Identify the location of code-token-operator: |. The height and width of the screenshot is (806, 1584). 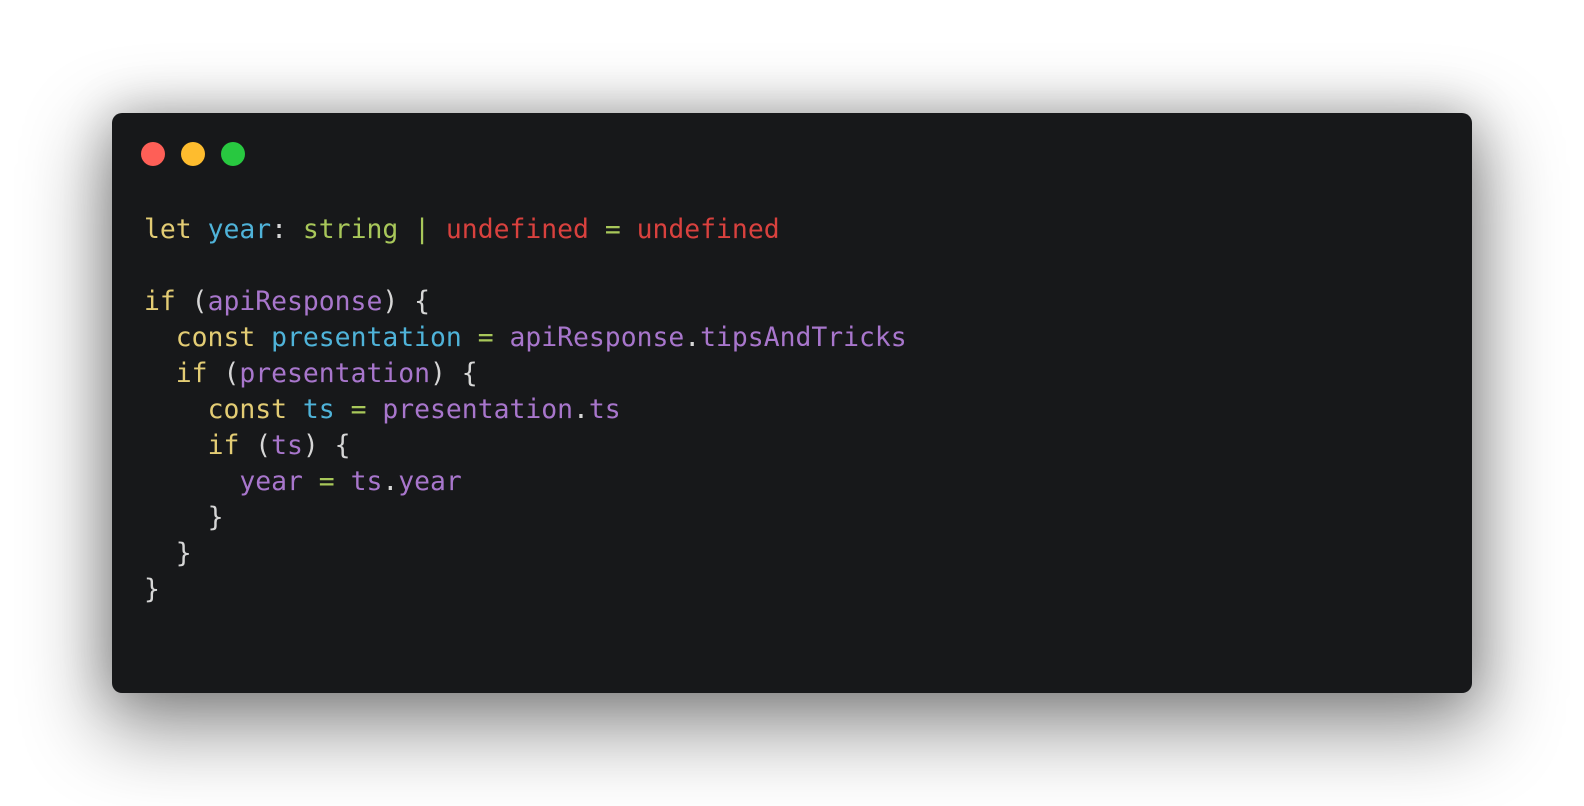
(422, 229).